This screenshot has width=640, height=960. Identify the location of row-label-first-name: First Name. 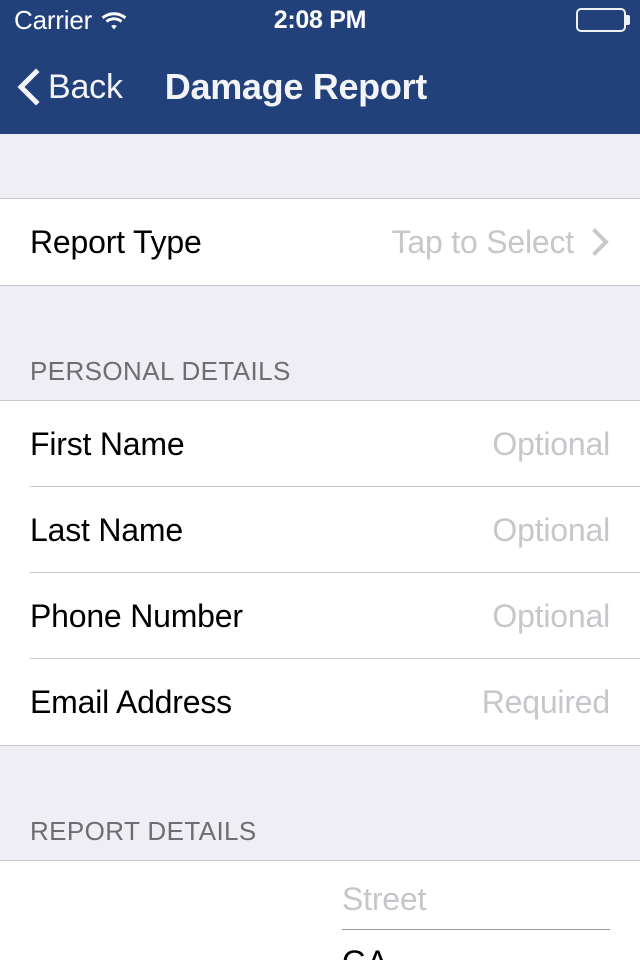
(107, 444).